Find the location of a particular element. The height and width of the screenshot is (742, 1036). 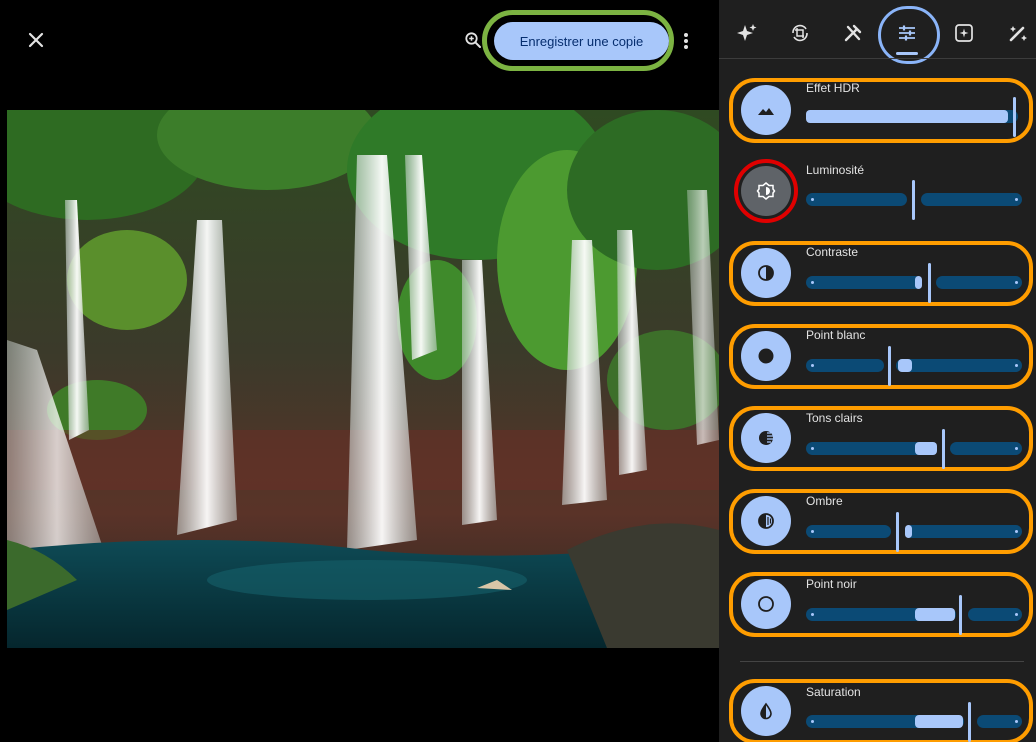

tab-auto-enhance is located at coordinates (747, 33).